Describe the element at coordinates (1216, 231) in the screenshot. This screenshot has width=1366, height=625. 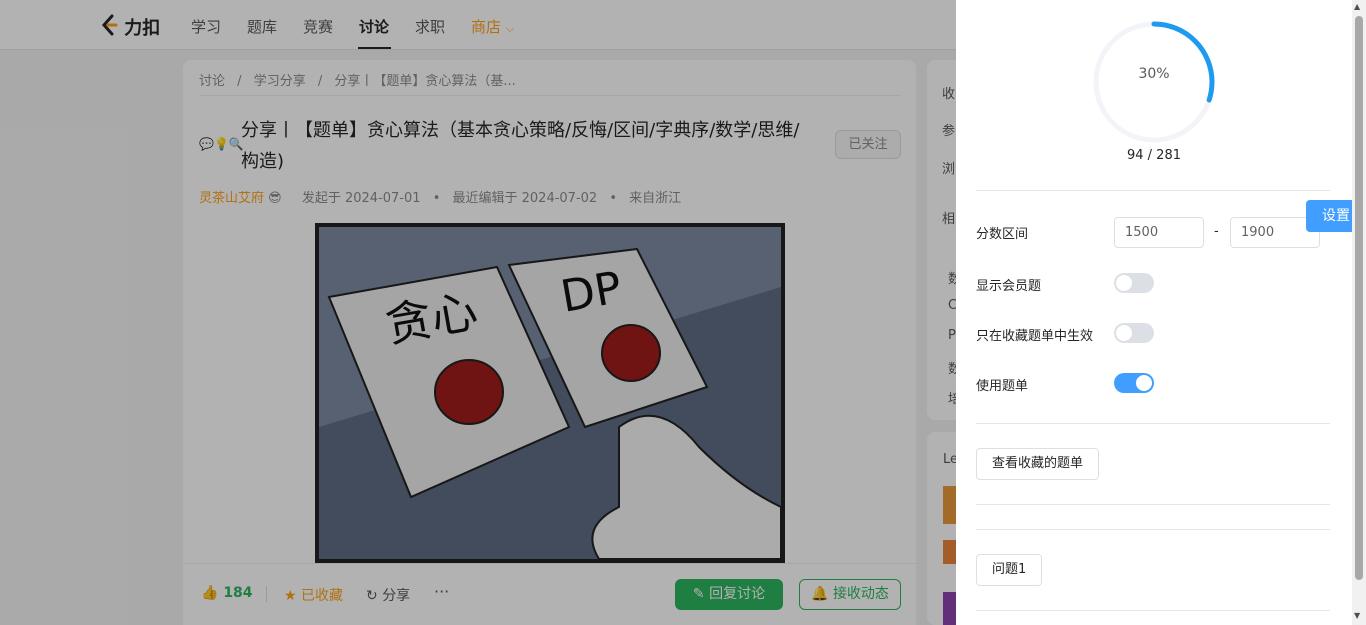
I see `range-dash: -` at that location.